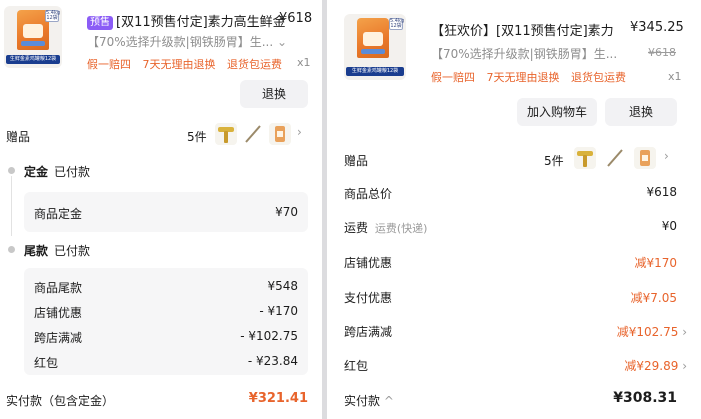 This screenshot has height=419, width=701. Describe the element at coordinates (557, 112) in the screenshot. I see `add-to-cart-button: 加入购物车` at that location.